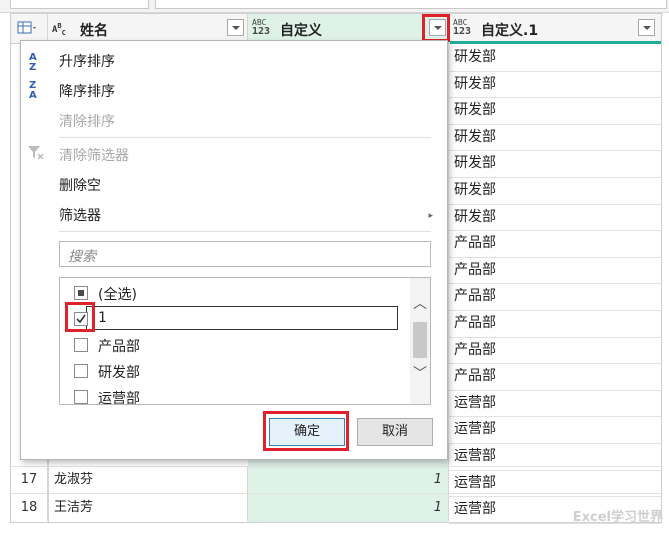 The height and width of the screenshot is (533, 669). What do you see at coordinates (148, 507) in the screenshot?
I see `cell-name: 王洁芳` at bounding box center [148, 507].